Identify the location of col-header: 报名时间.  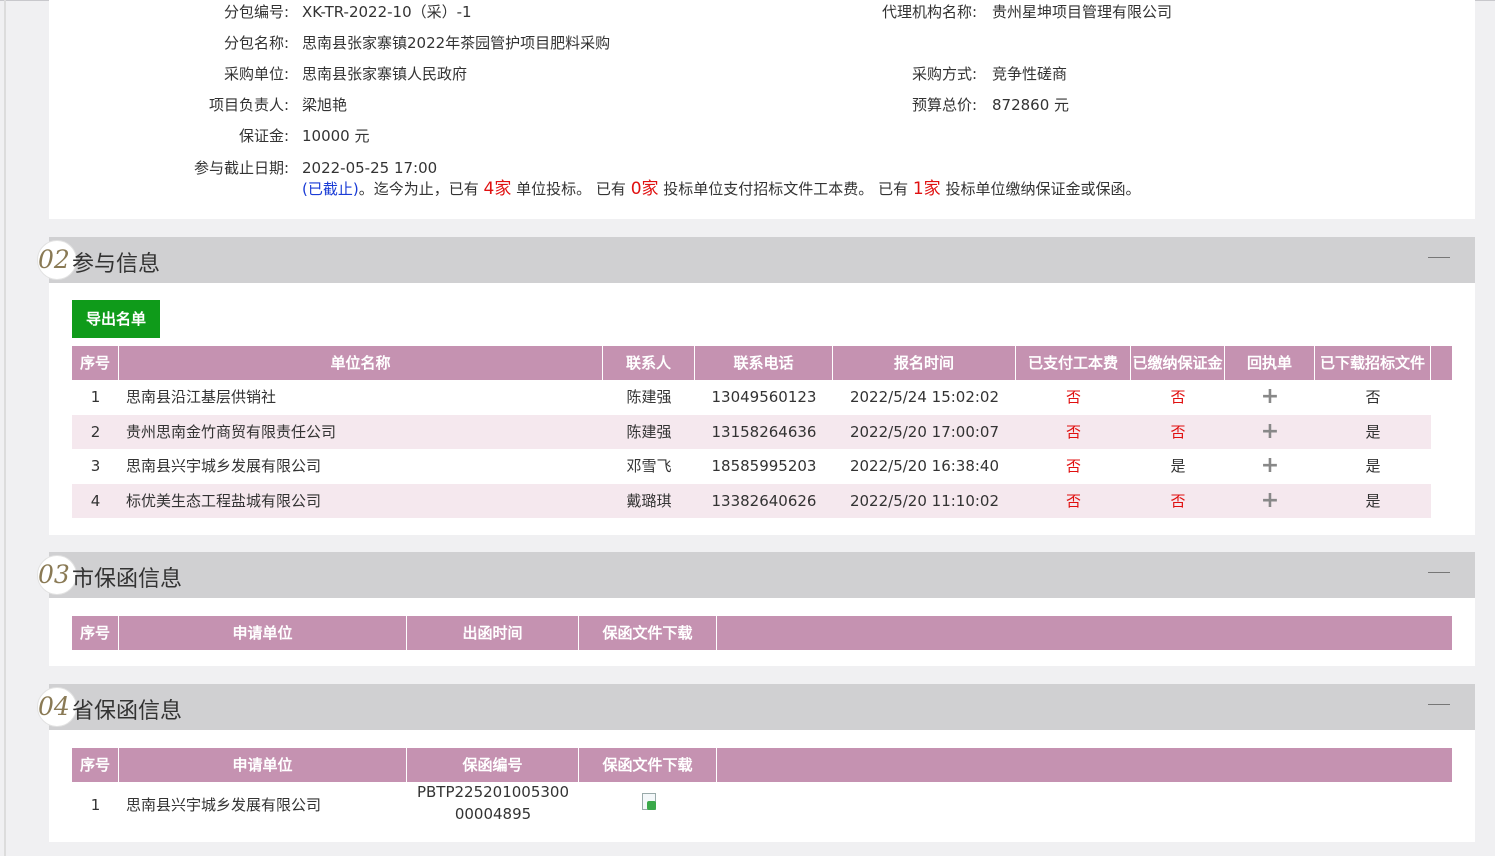
(924, 363).